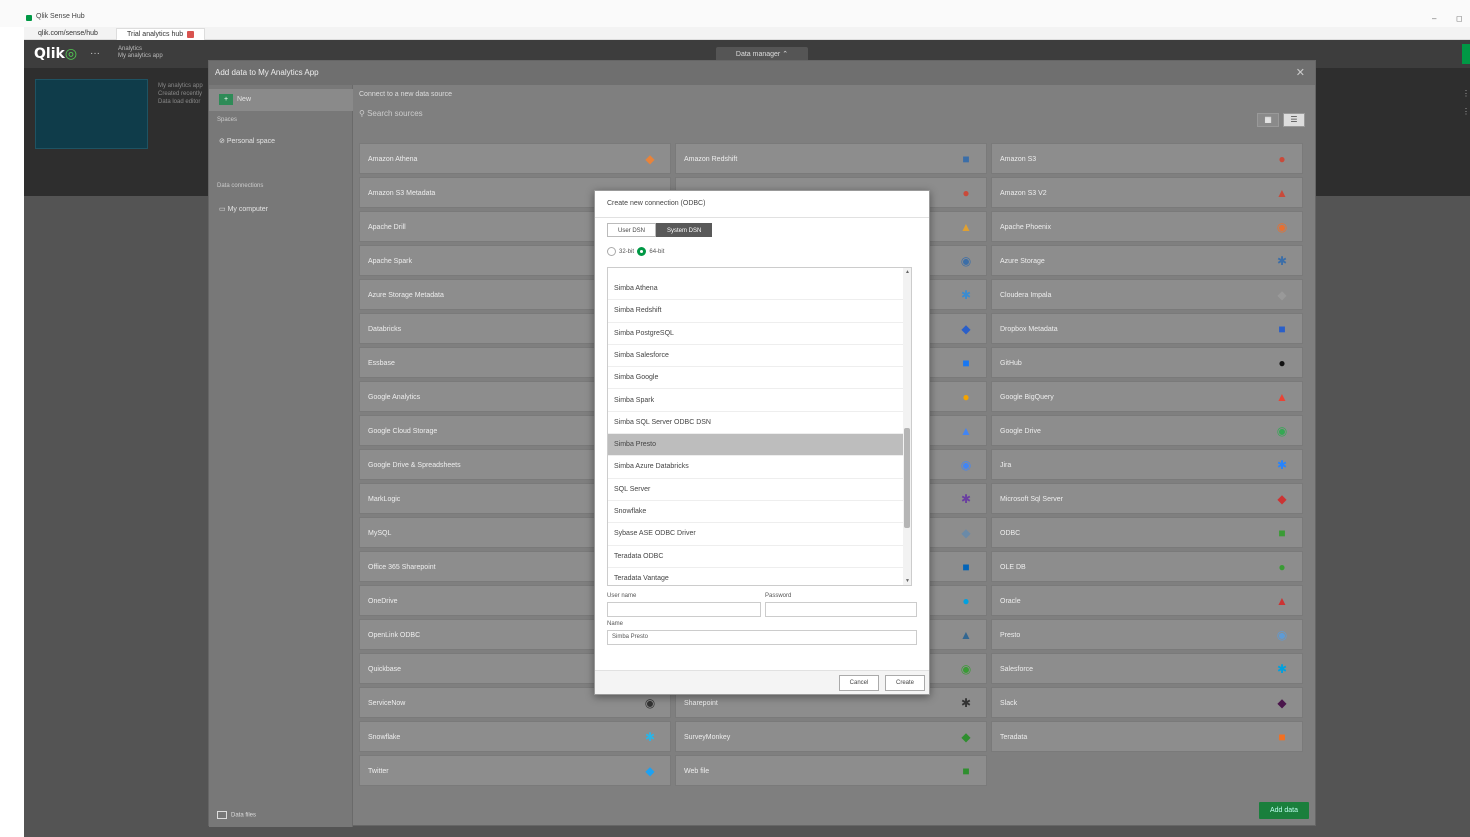 The width and height of the screenshot is (1470, 837). What do you see at coordinates (1284, 810) in the screenshot?
I see `add-data-button: Add data` at bounding box center [1284, 810].